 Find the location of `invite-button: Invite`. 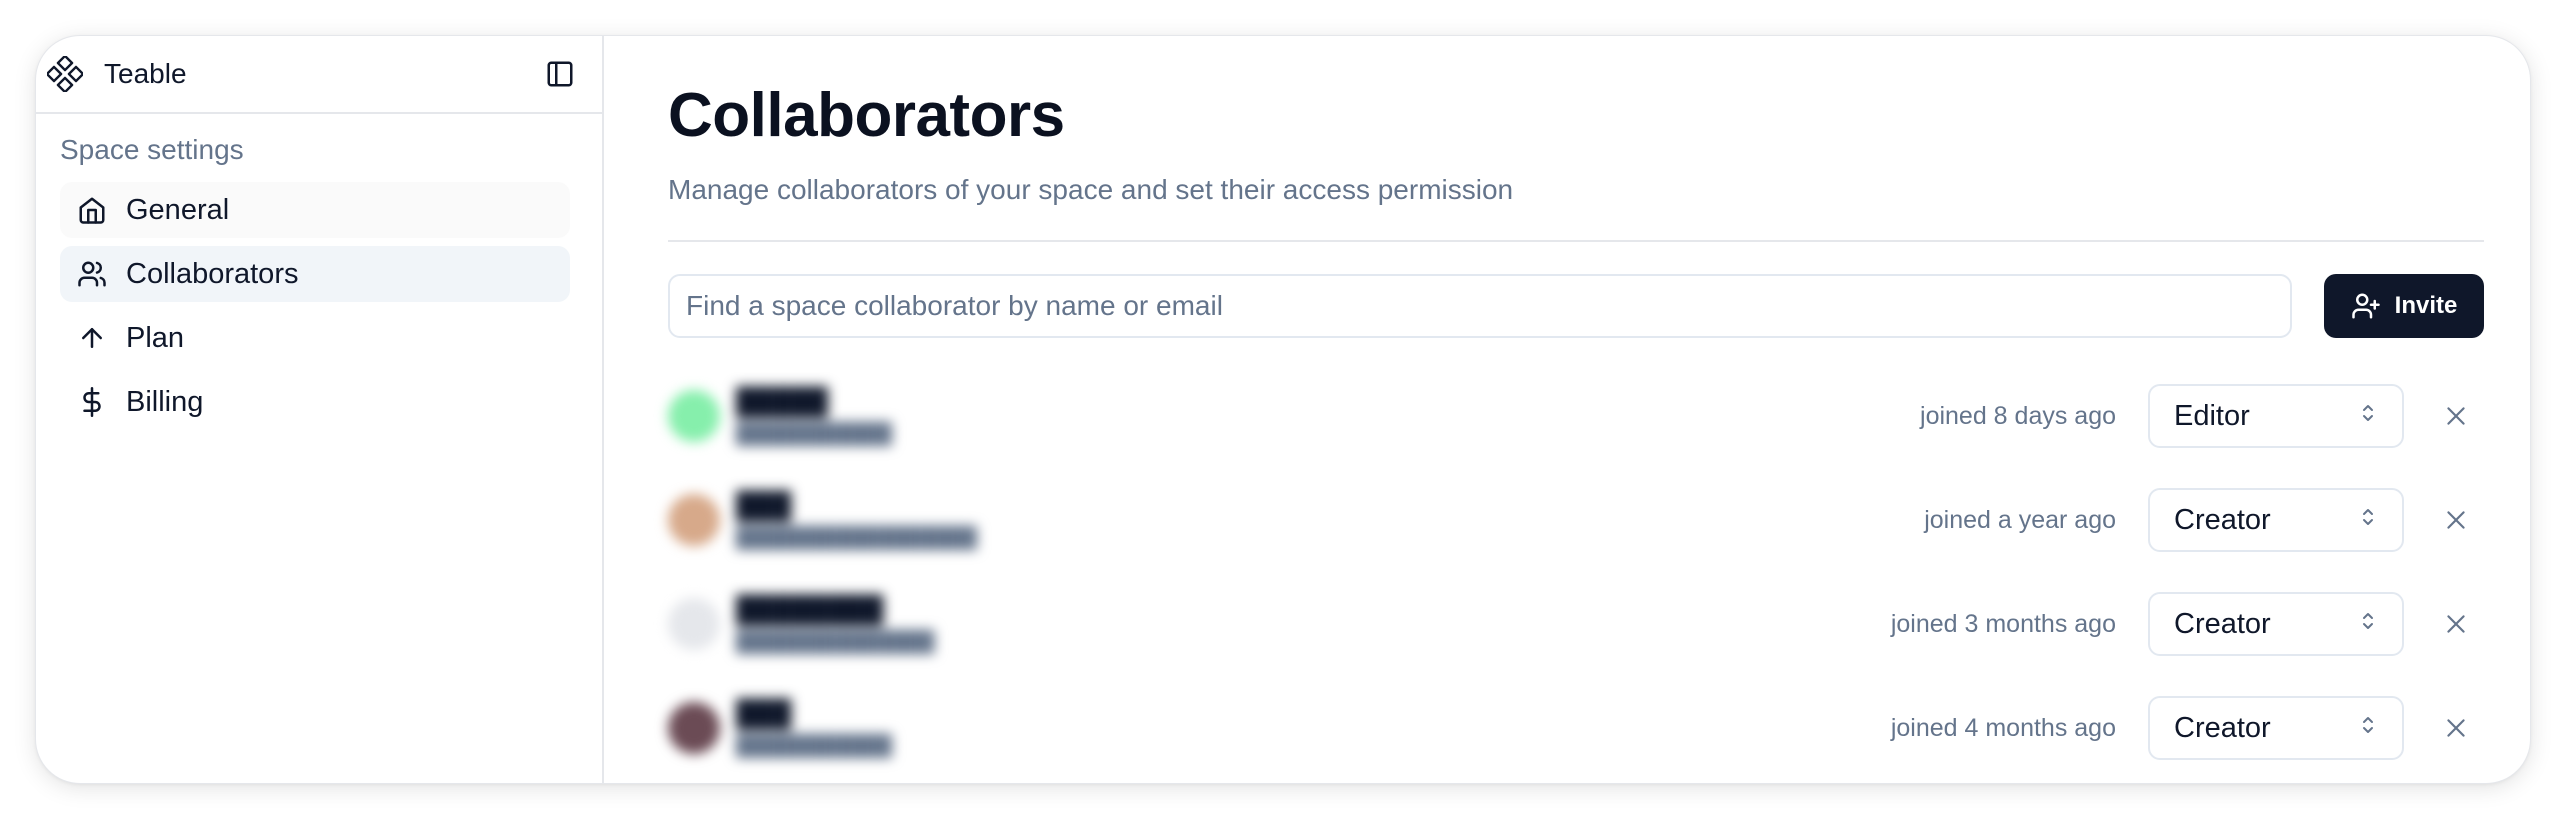

invite-button: Invite is located at coordinates (2404, 306).